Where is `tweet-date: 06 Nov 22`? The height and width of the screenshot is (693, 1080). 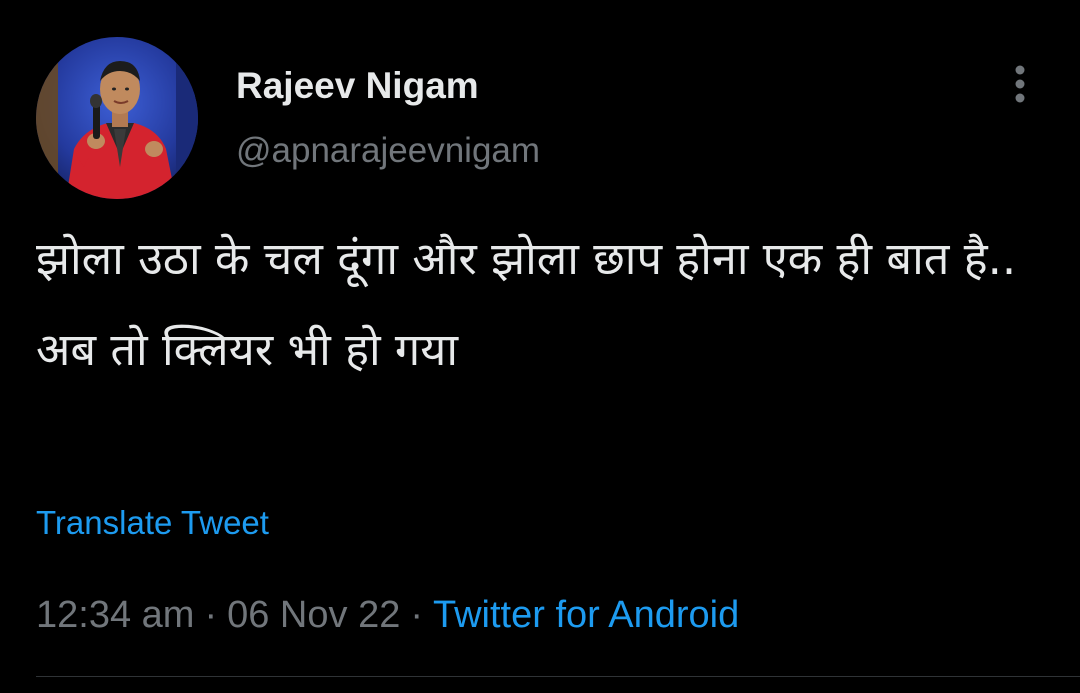
tweet-date: 06 Nov 22 is located at coordinates (313, 615).